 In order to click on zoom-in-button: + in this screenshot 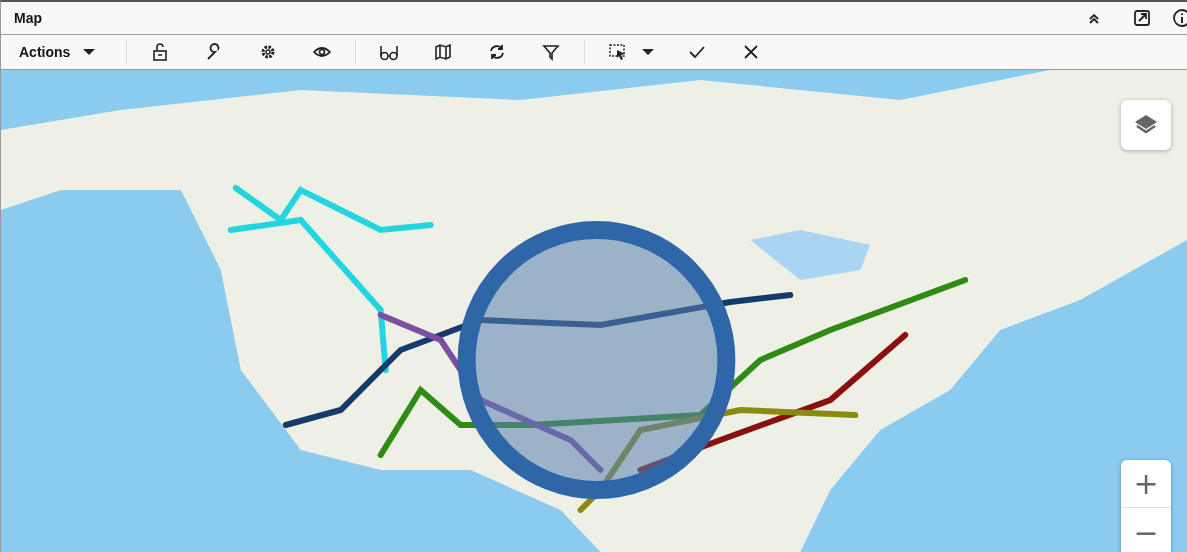, I will do `click(1146, 484)`.